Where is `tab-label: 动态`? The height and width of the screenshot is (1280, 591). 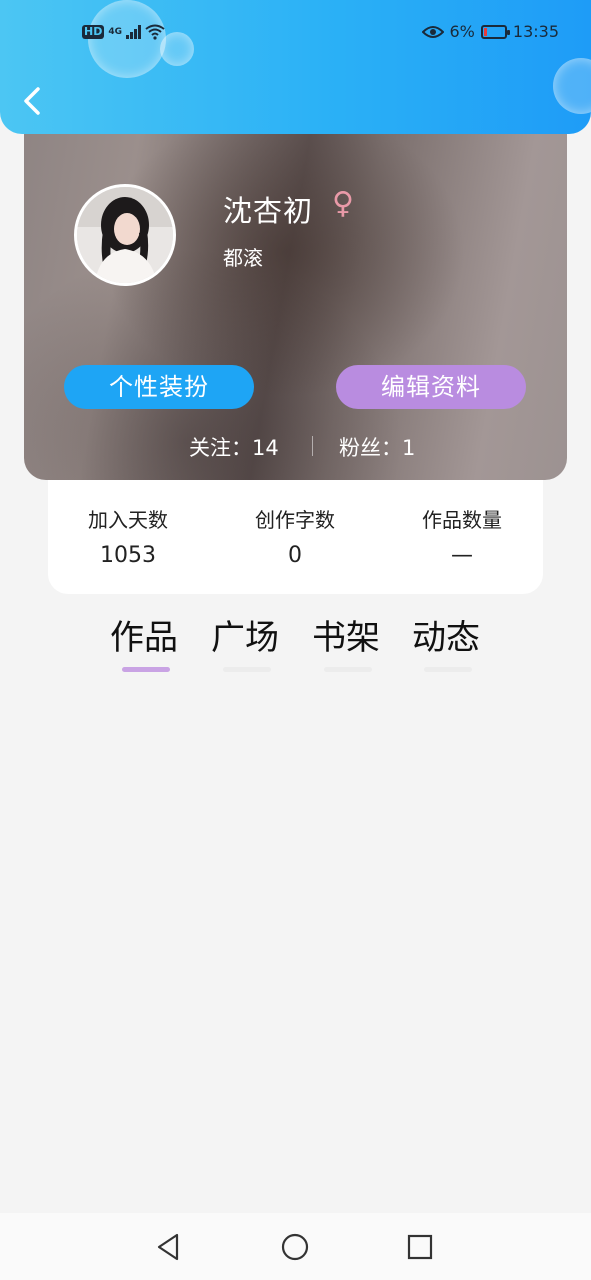 tab-label: 动态 is located at coordinates (446, 638).